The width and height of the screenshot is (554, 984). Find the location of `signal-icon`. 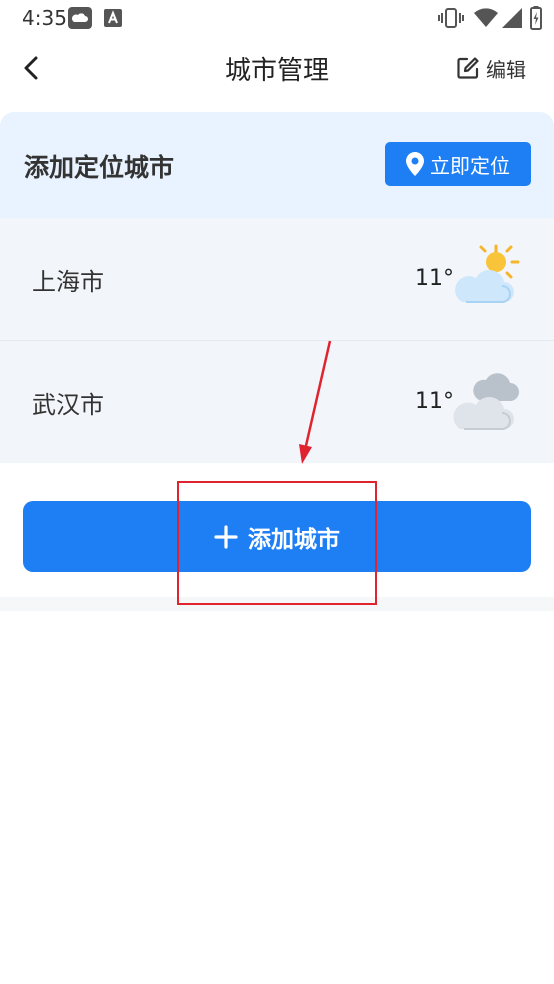

signal-icon is located at coordinates (512, 18).